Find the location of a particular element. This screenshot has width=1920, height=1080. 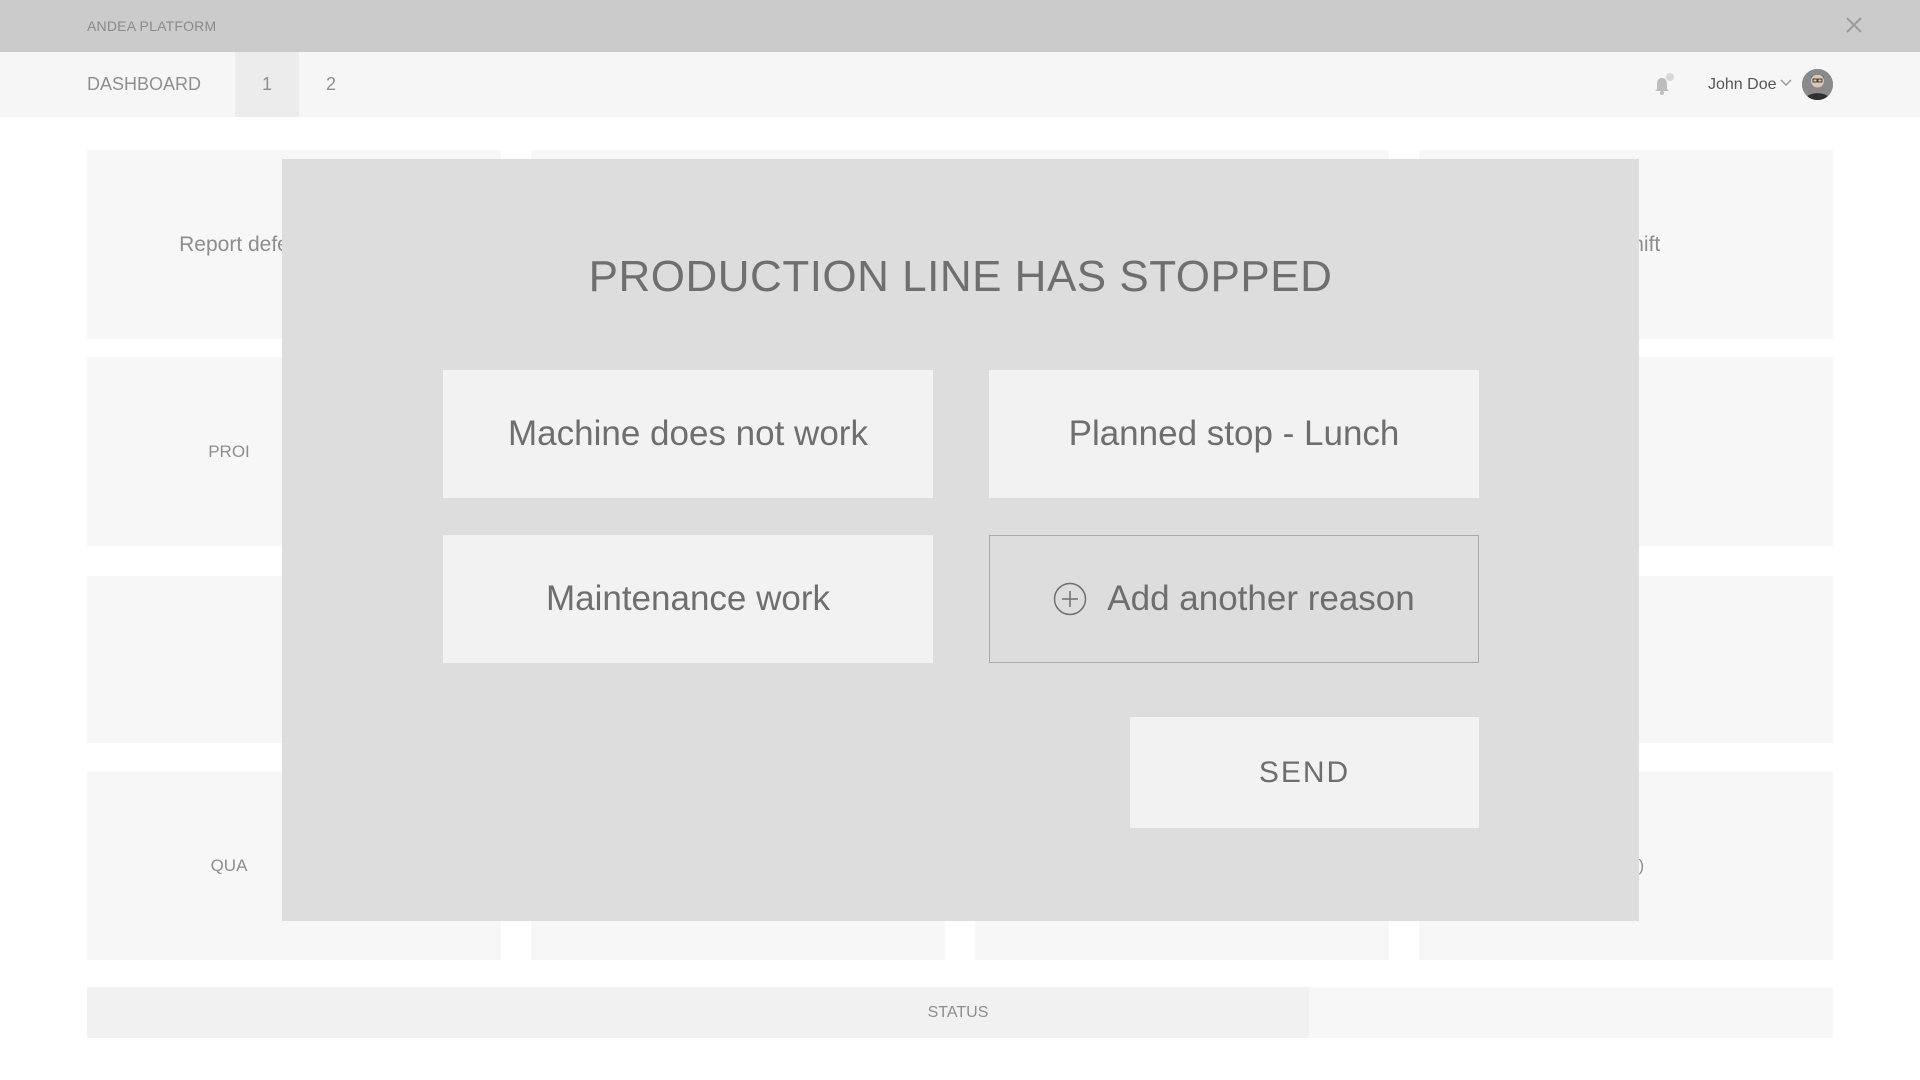

reason-lunch-label: Planned stop - Lunch is located at coordinates (1234, 433).